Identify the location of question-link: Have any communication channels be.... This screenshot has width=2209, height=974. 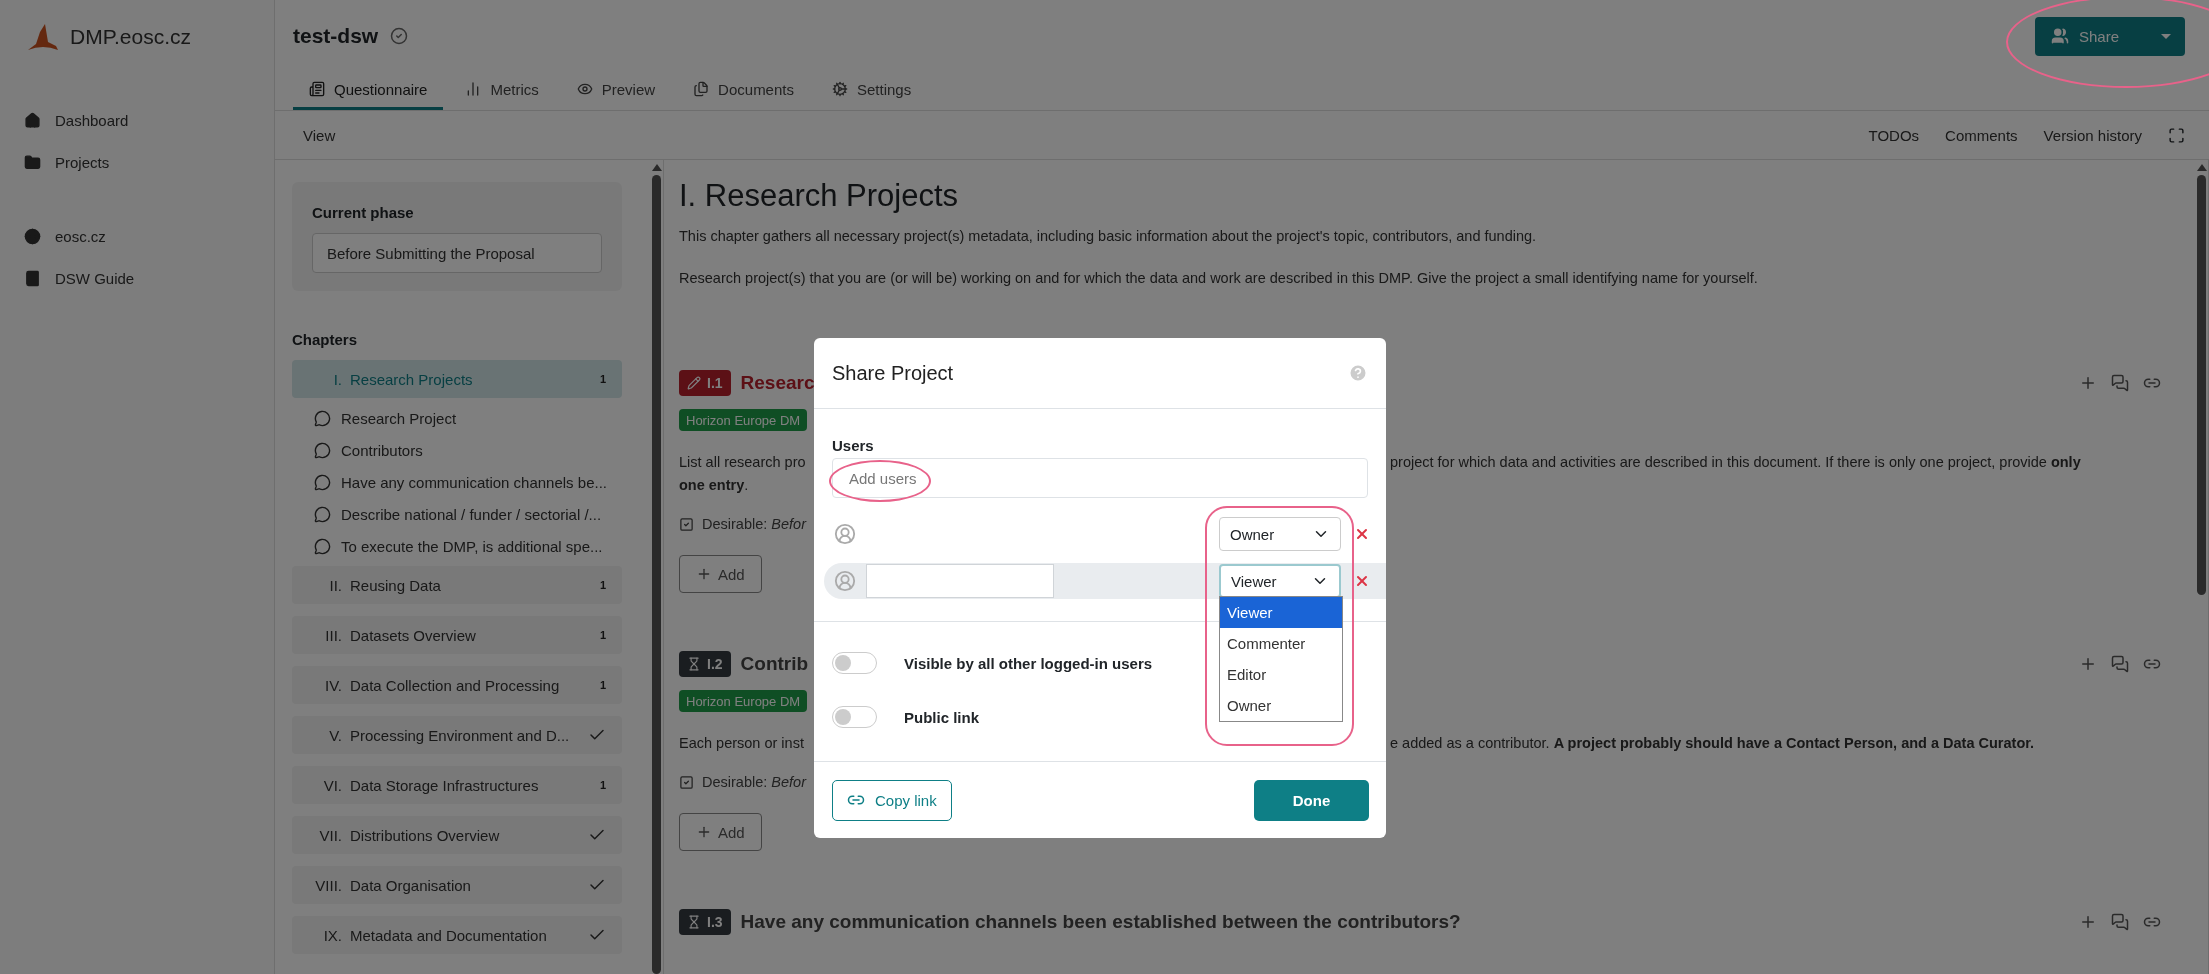
(449, 482).